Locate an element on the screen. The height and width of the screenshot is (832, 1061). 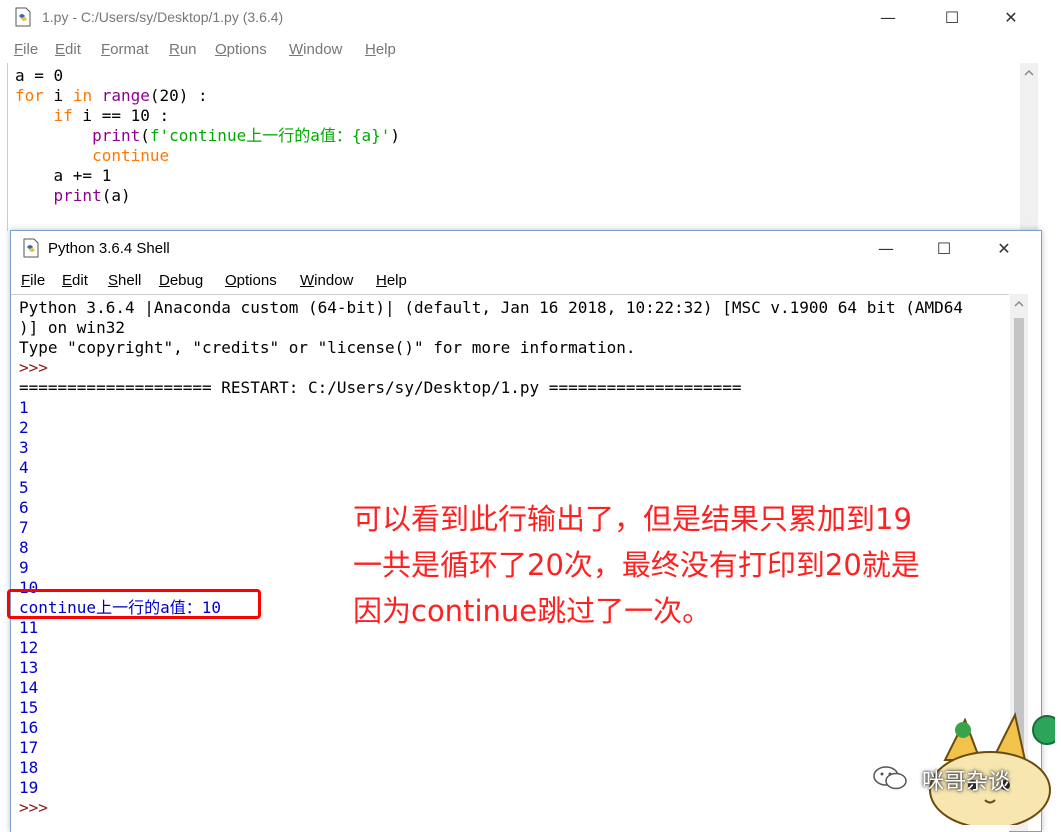
output-line: 9 is located at coordinates (24, 567).